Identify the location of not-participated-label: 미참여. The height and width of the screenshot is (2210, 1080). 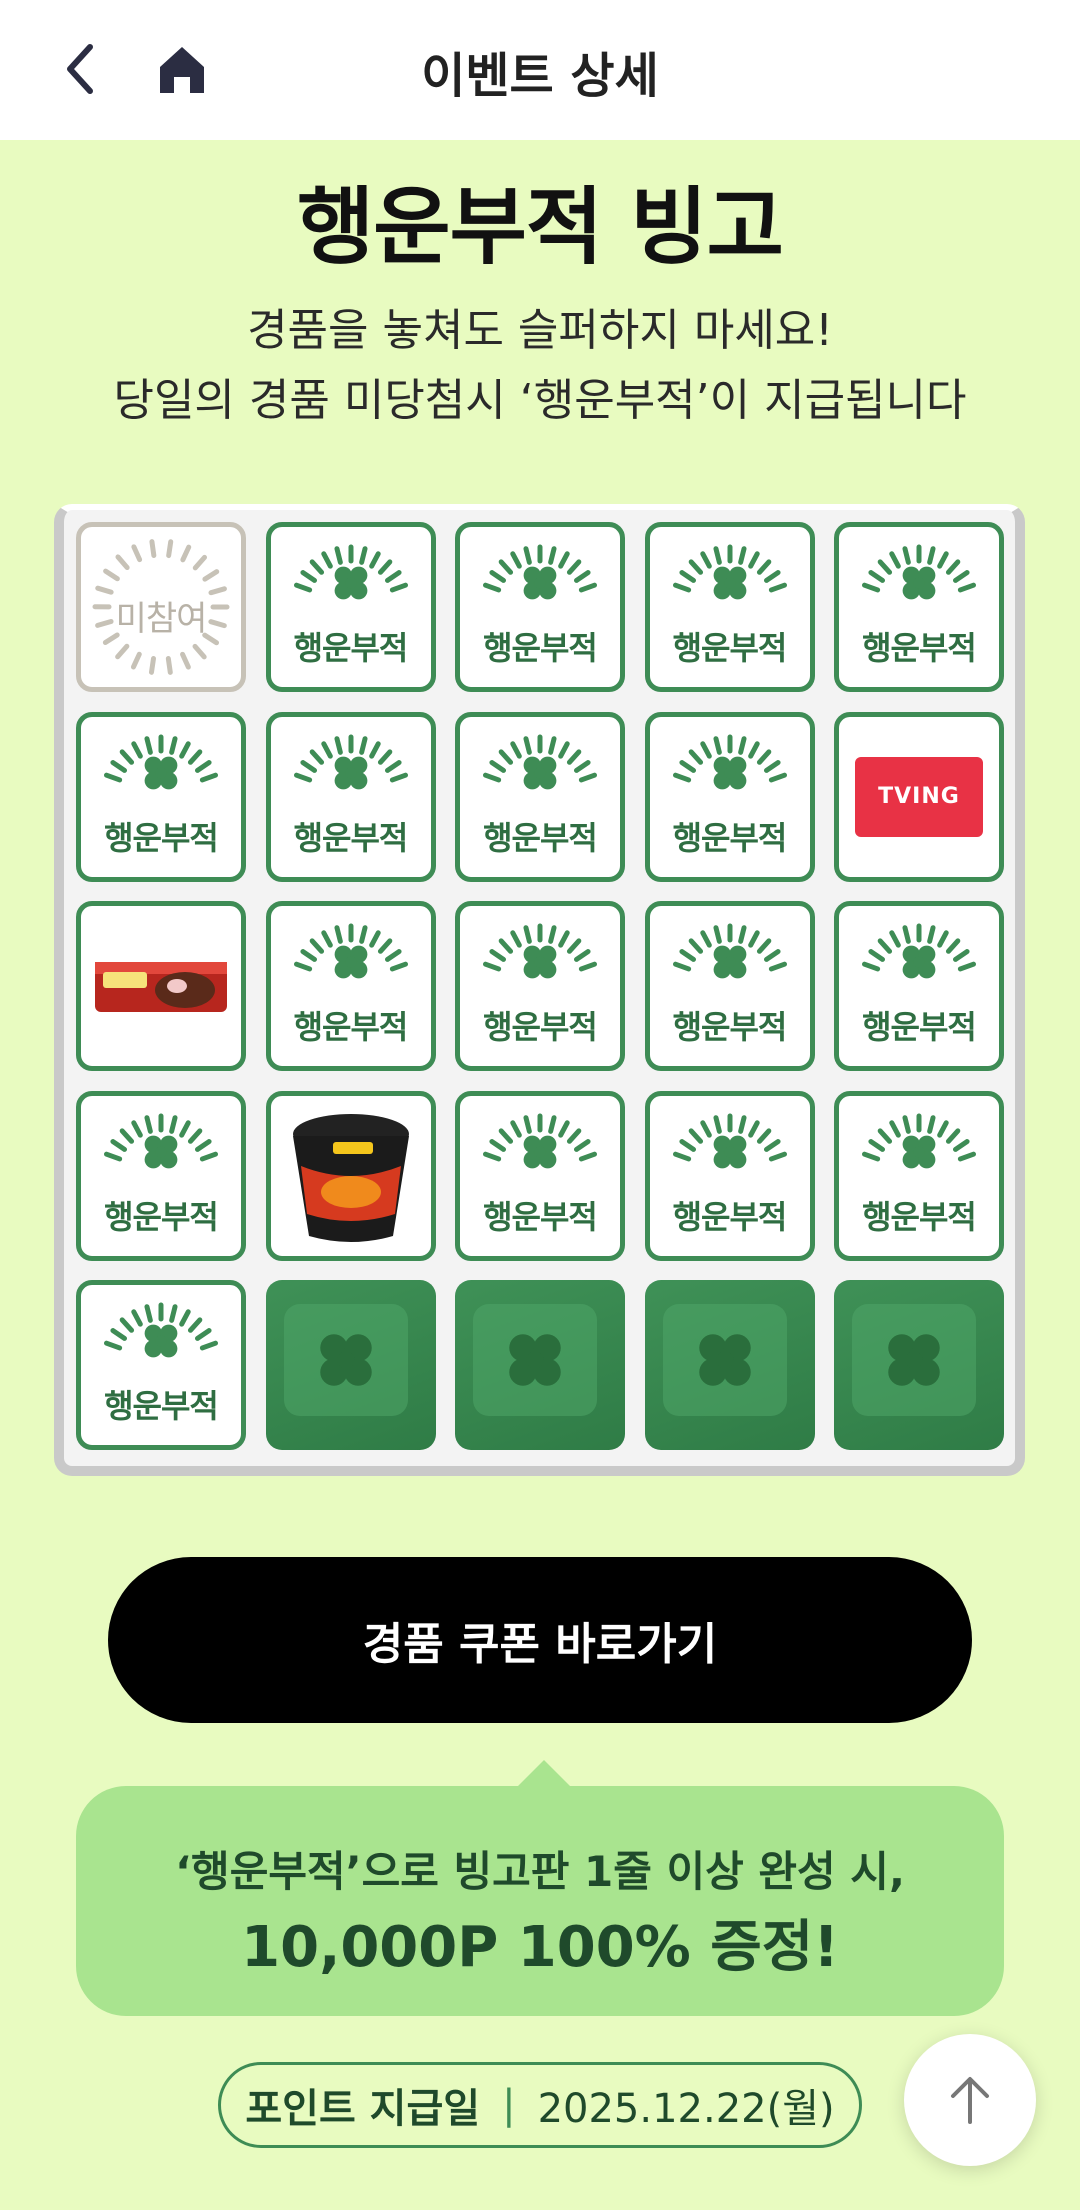
(161, 619).